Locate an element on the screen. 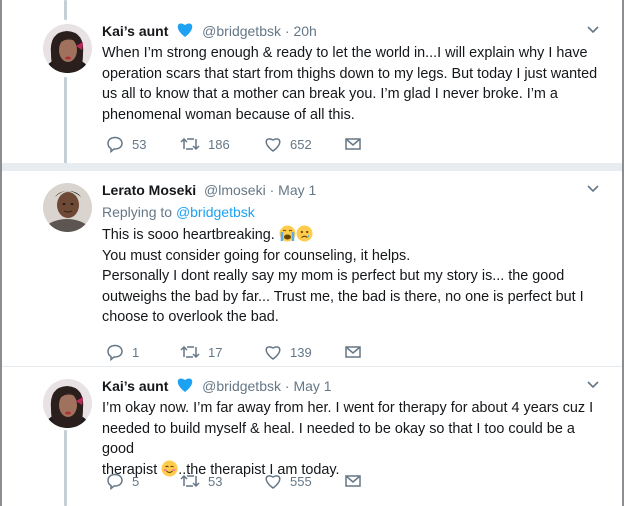 This screenshot has height=506, width=624. conversation-divider is located at coordinates (312, 167).